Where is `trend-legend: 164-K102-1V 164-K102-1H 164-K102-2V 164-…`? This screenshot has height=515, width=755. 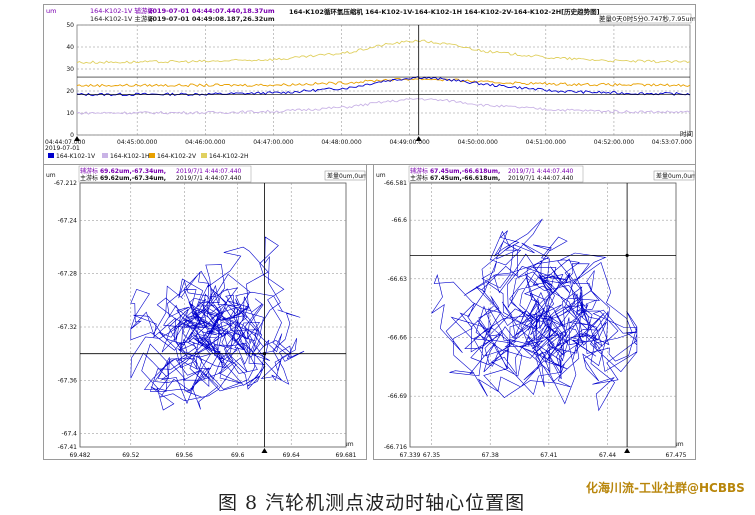
trend-legend: 164-K102-1V 164-K102-1H 164-K102-2V 164-… is located at coordinates (148, 156).